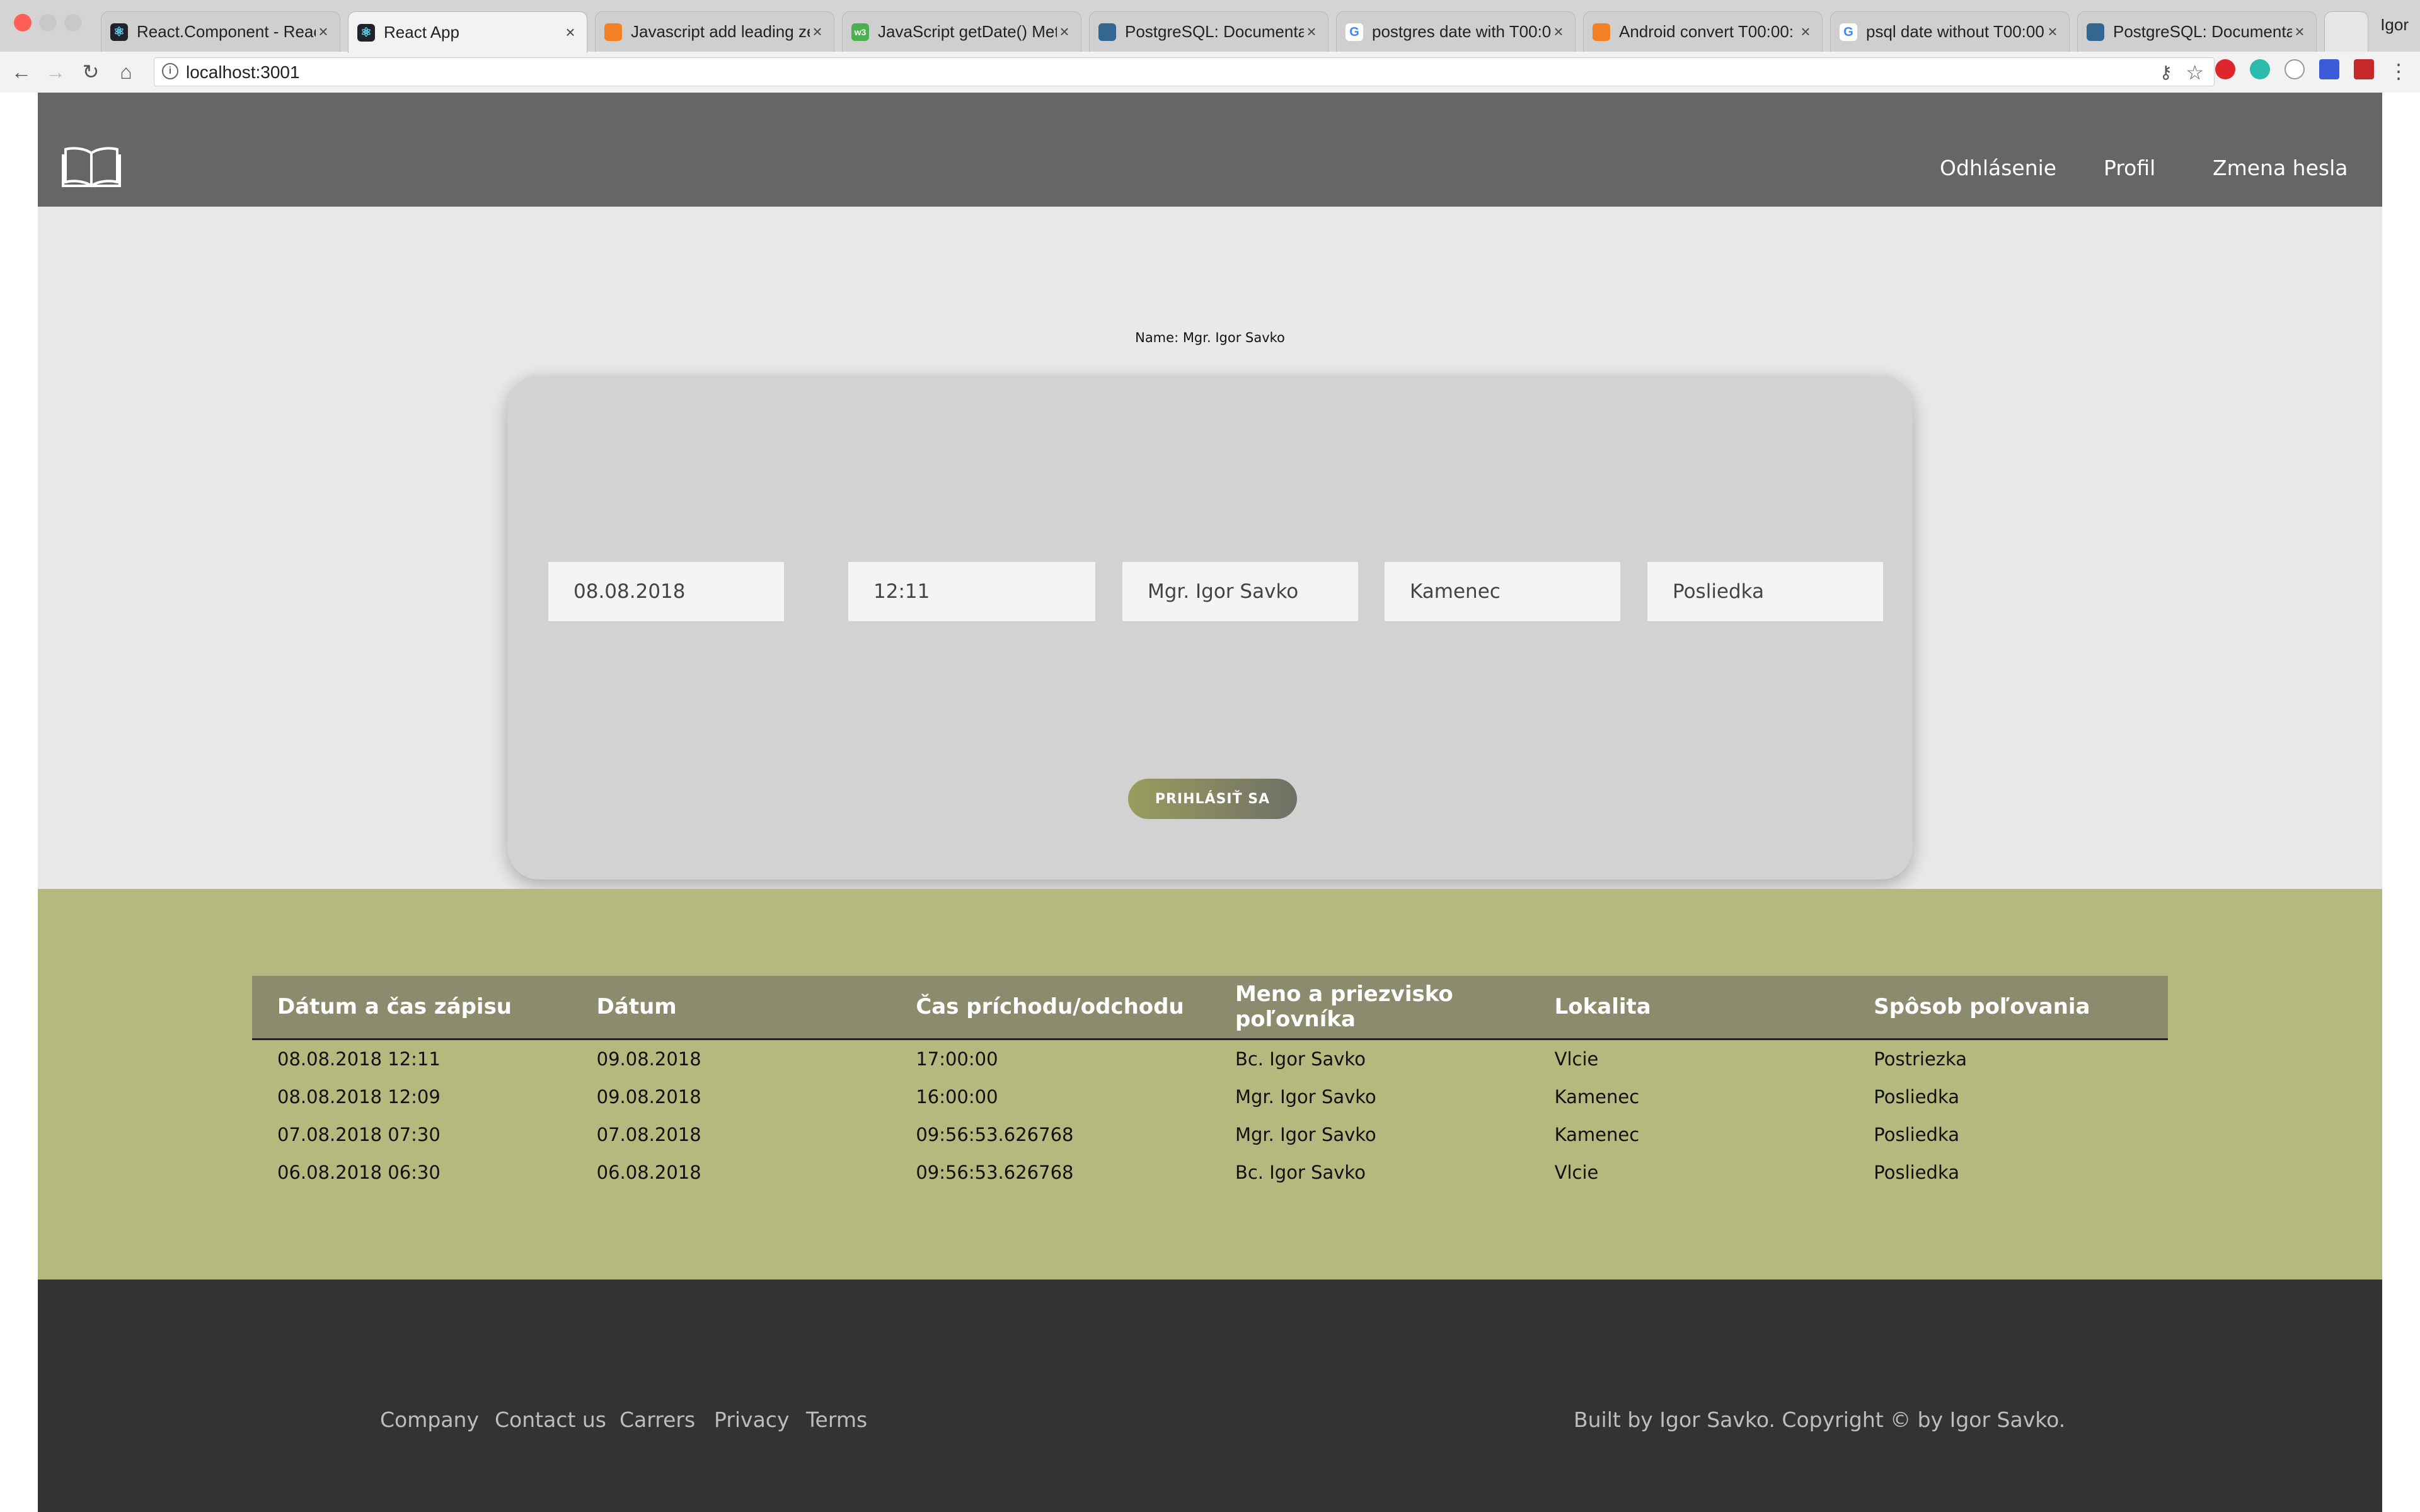 The height and width of the screenshot is (1512, 2420). Describe the element at coordinates (1597, 1134) in the screenshot. I see `table-cell: Kamenec` at that location.